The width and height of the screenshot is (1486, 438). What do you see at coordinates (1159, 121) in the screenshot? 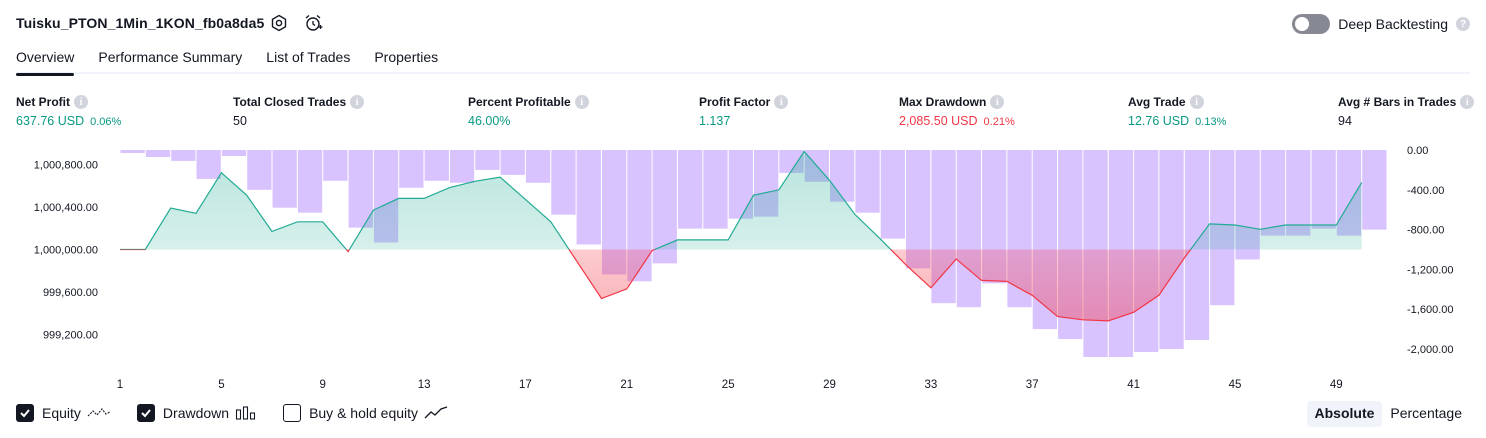
I see `metric-value: 12.76 USD` at bounding box center [1159, 121].